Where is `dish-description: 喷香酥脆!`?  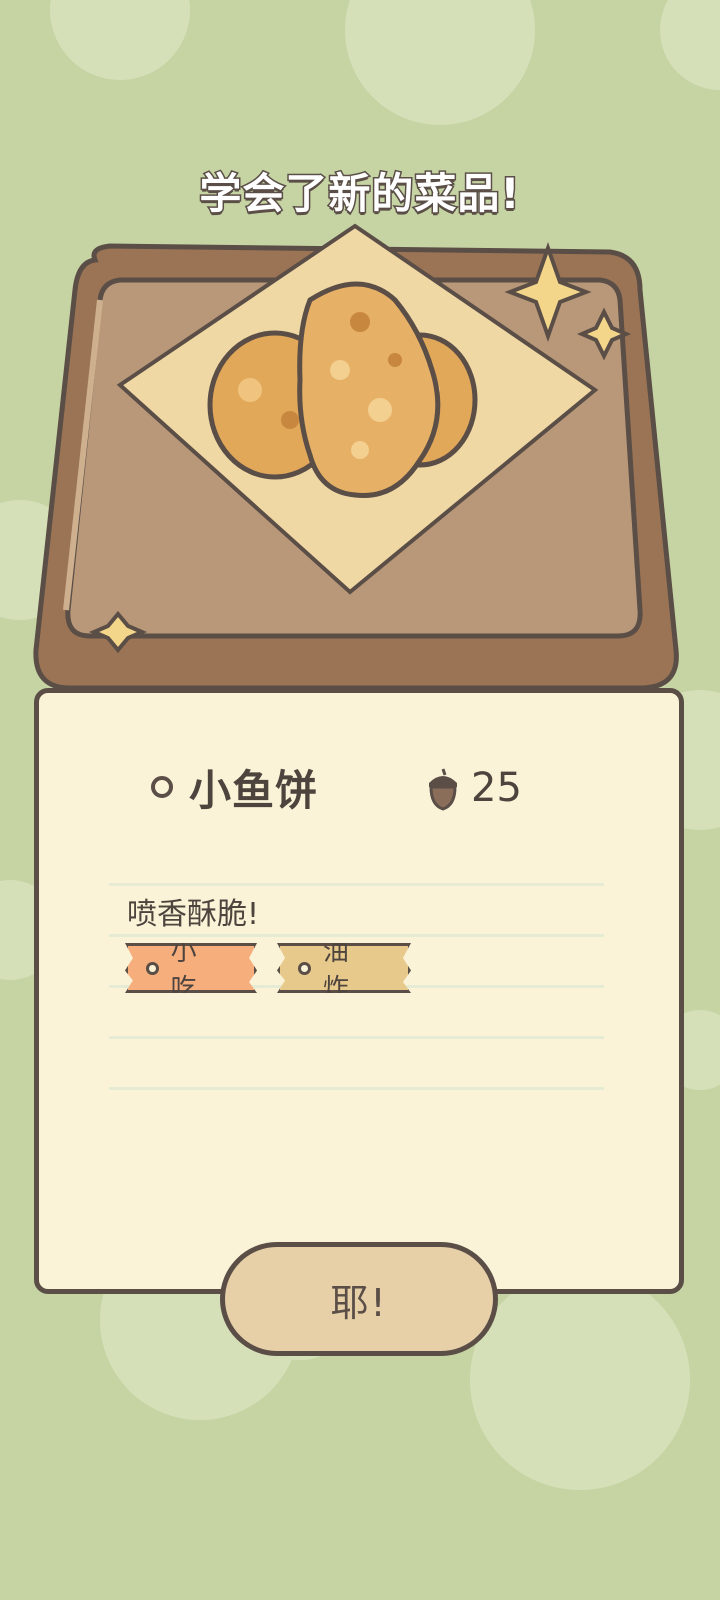 dish-description: 喷香酥脆! is located at coordinates (193, 914).